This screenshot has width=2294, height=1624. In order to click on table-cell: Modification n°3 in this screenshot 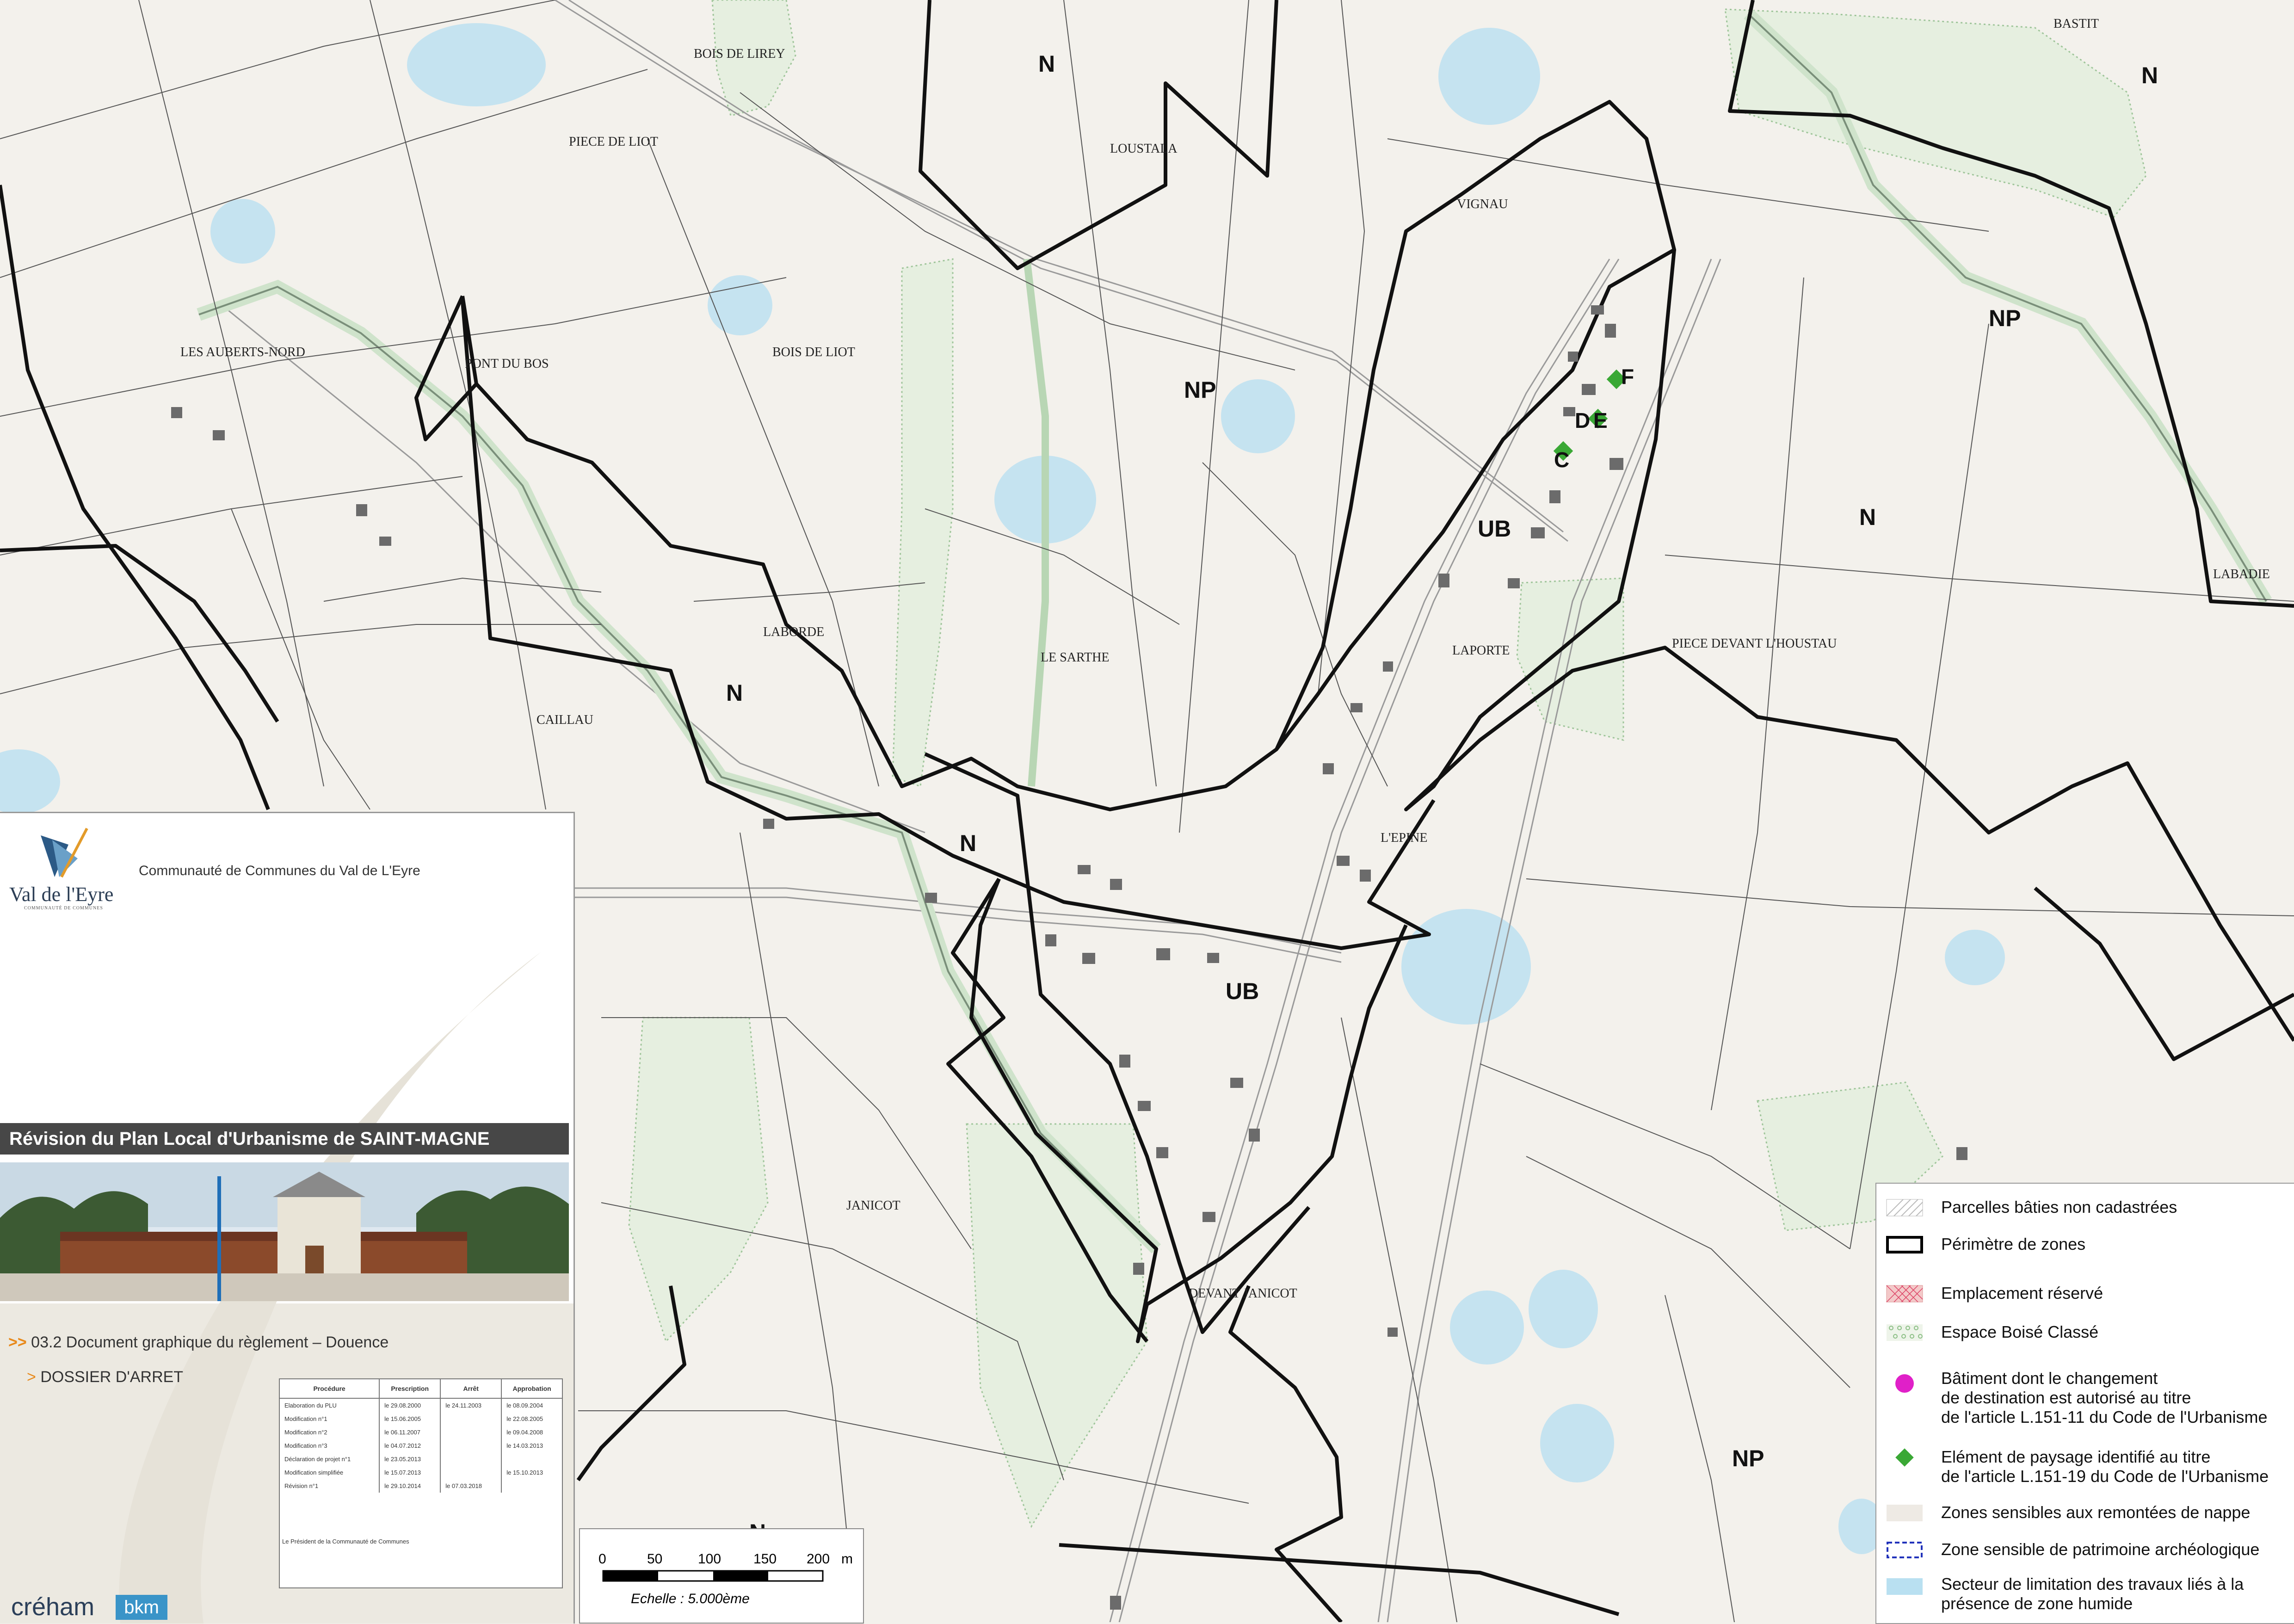, I will do `click(330, 1445)`.